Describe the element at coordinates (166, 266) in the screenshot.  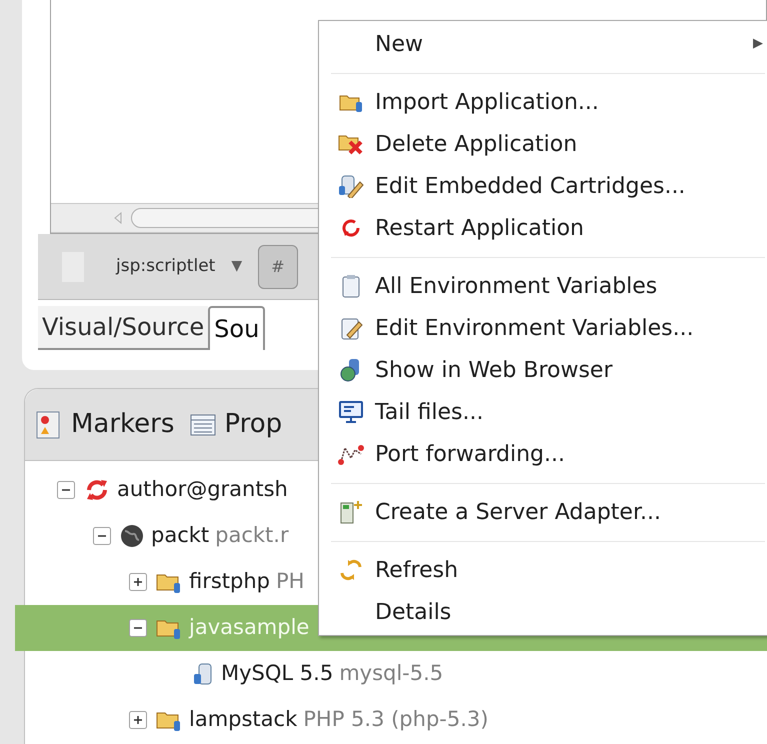
I see `tag-label: jsp:scriptlet` at that location.